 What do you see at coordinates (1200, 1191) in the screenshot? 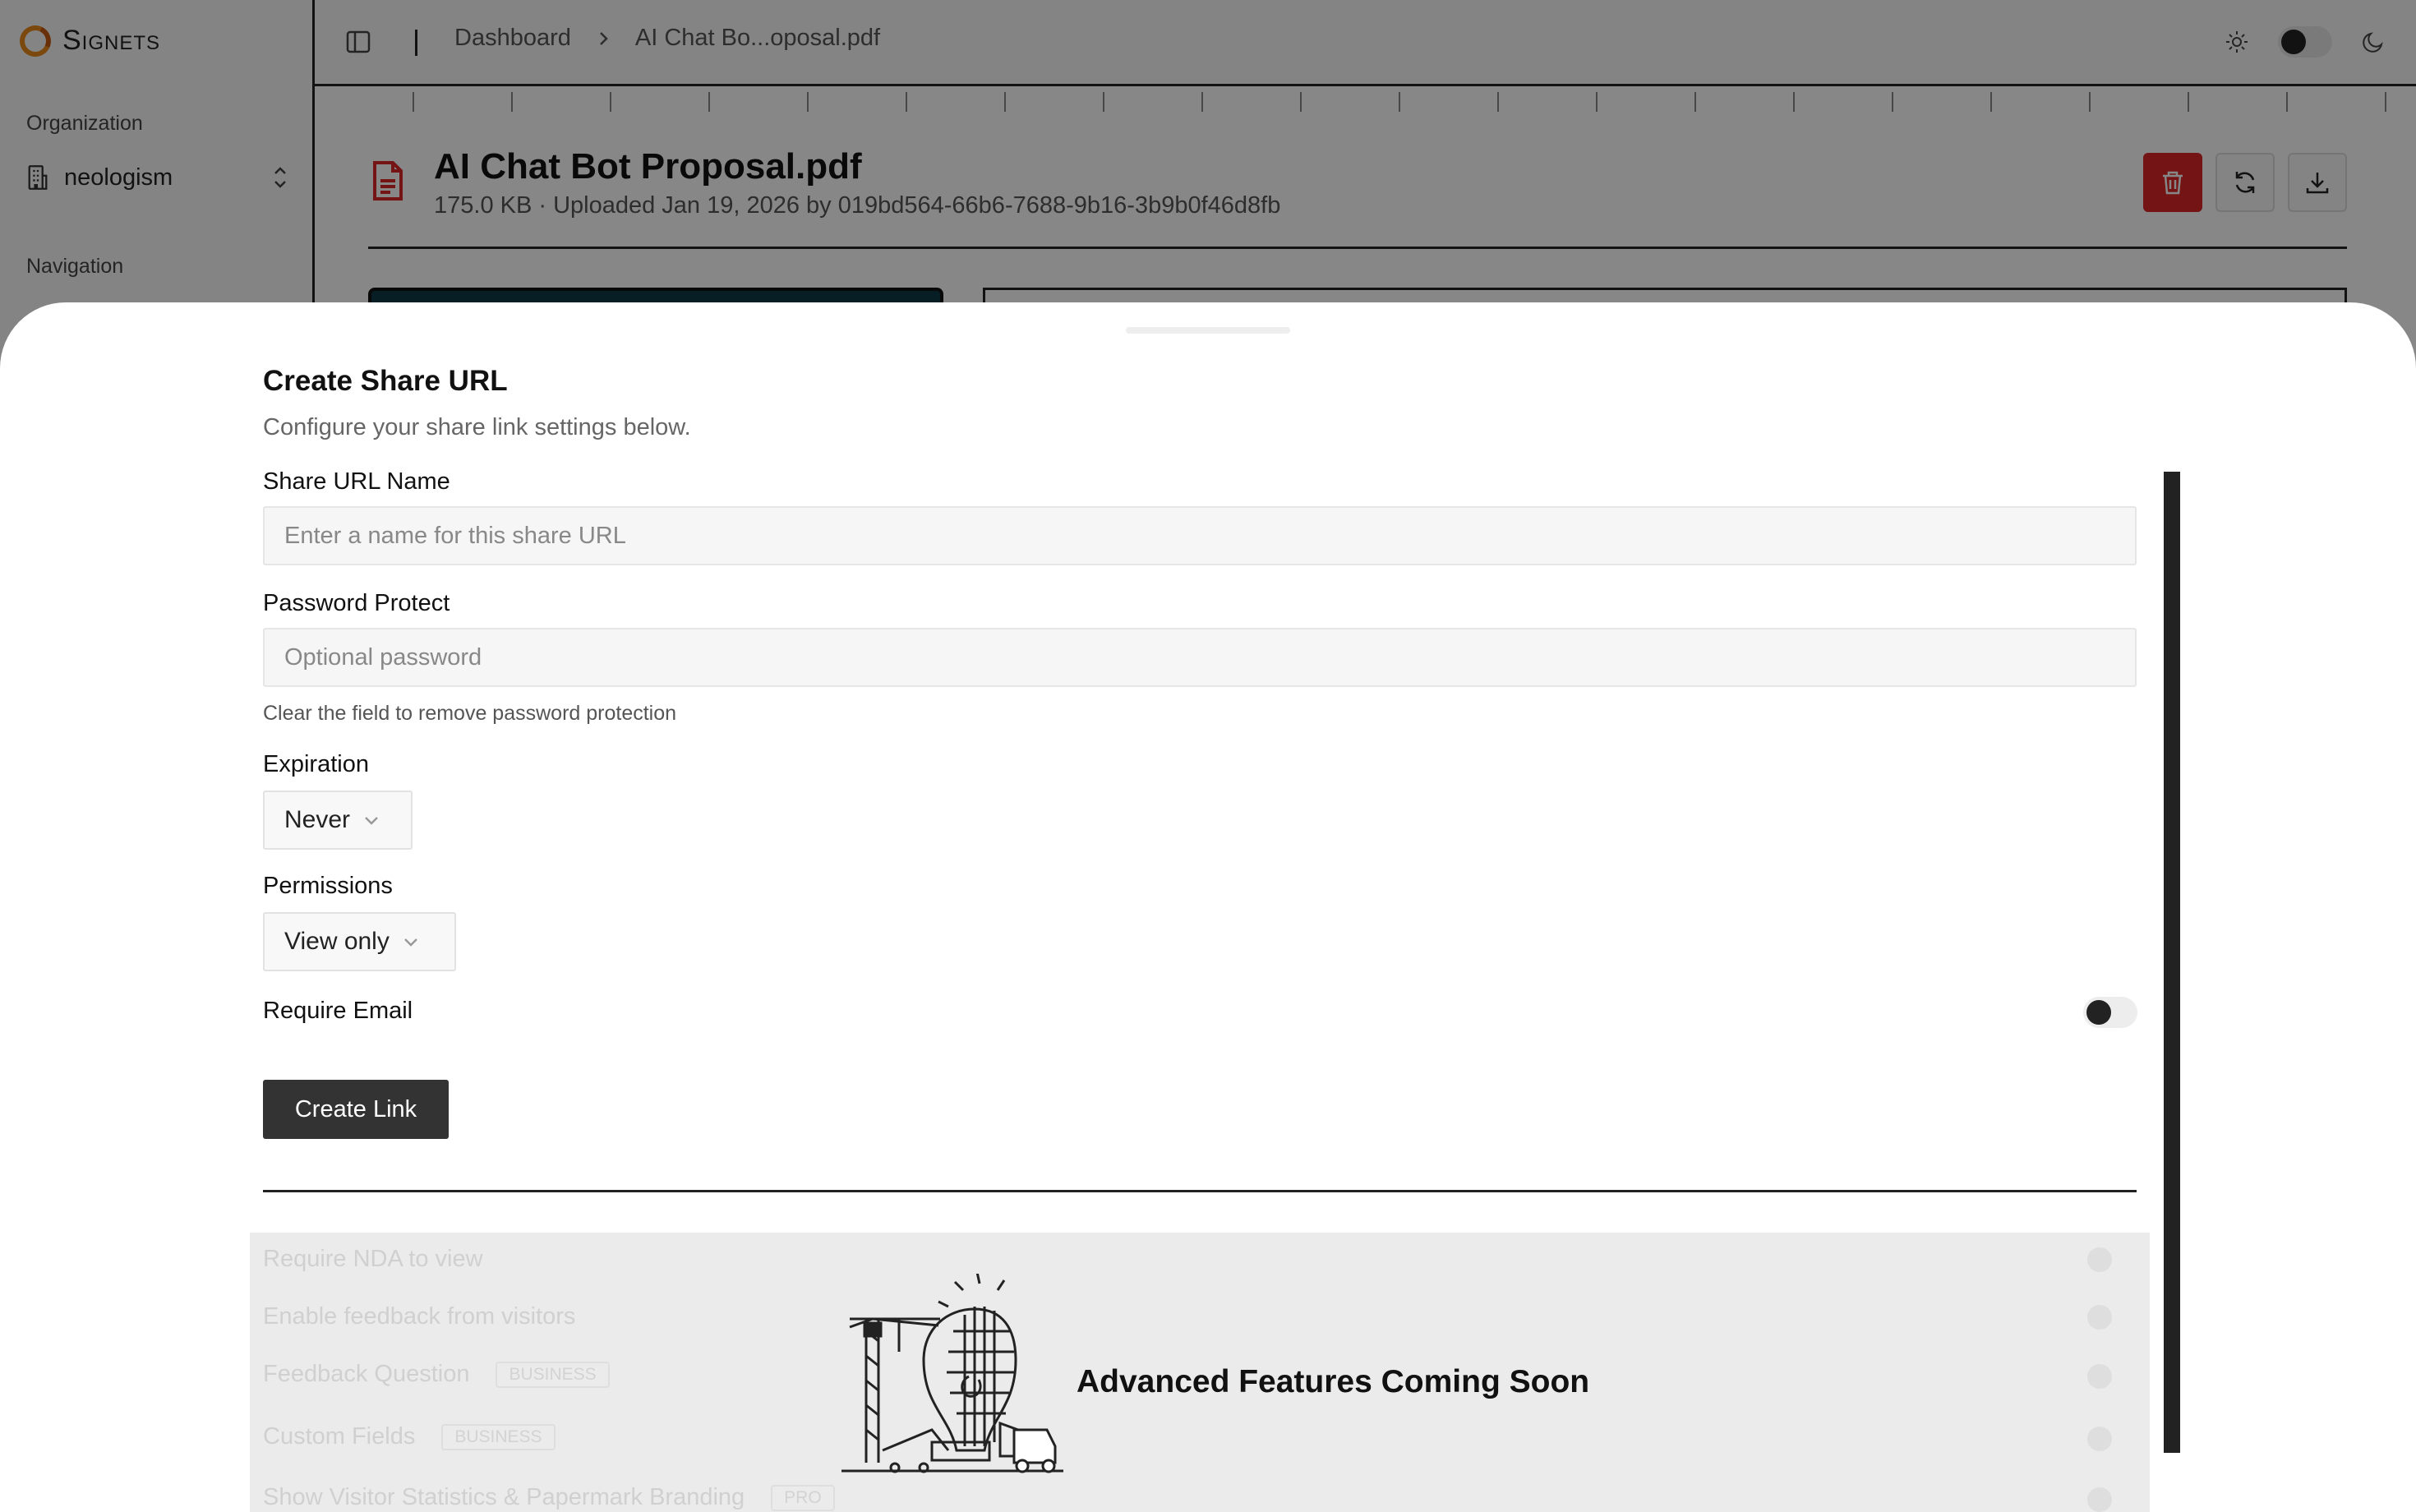
I see `divider` at bounding box center [1200, 1191].